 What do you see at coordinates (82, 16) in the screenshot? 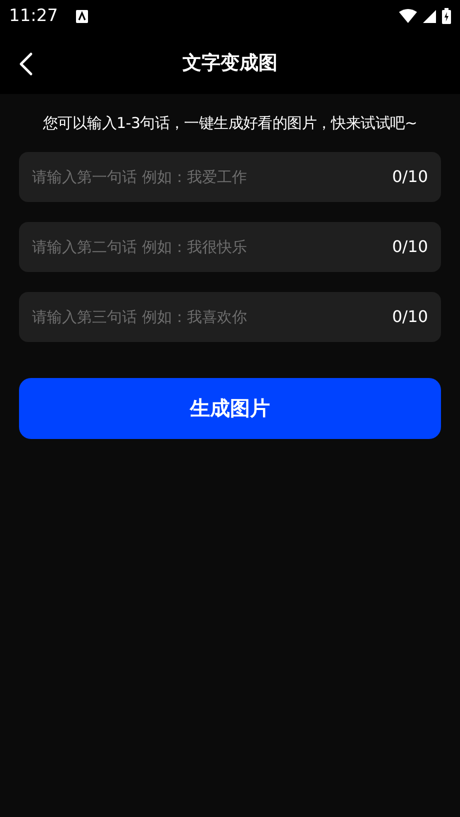
I see `notification-icon` at bounding box center [82, 16].